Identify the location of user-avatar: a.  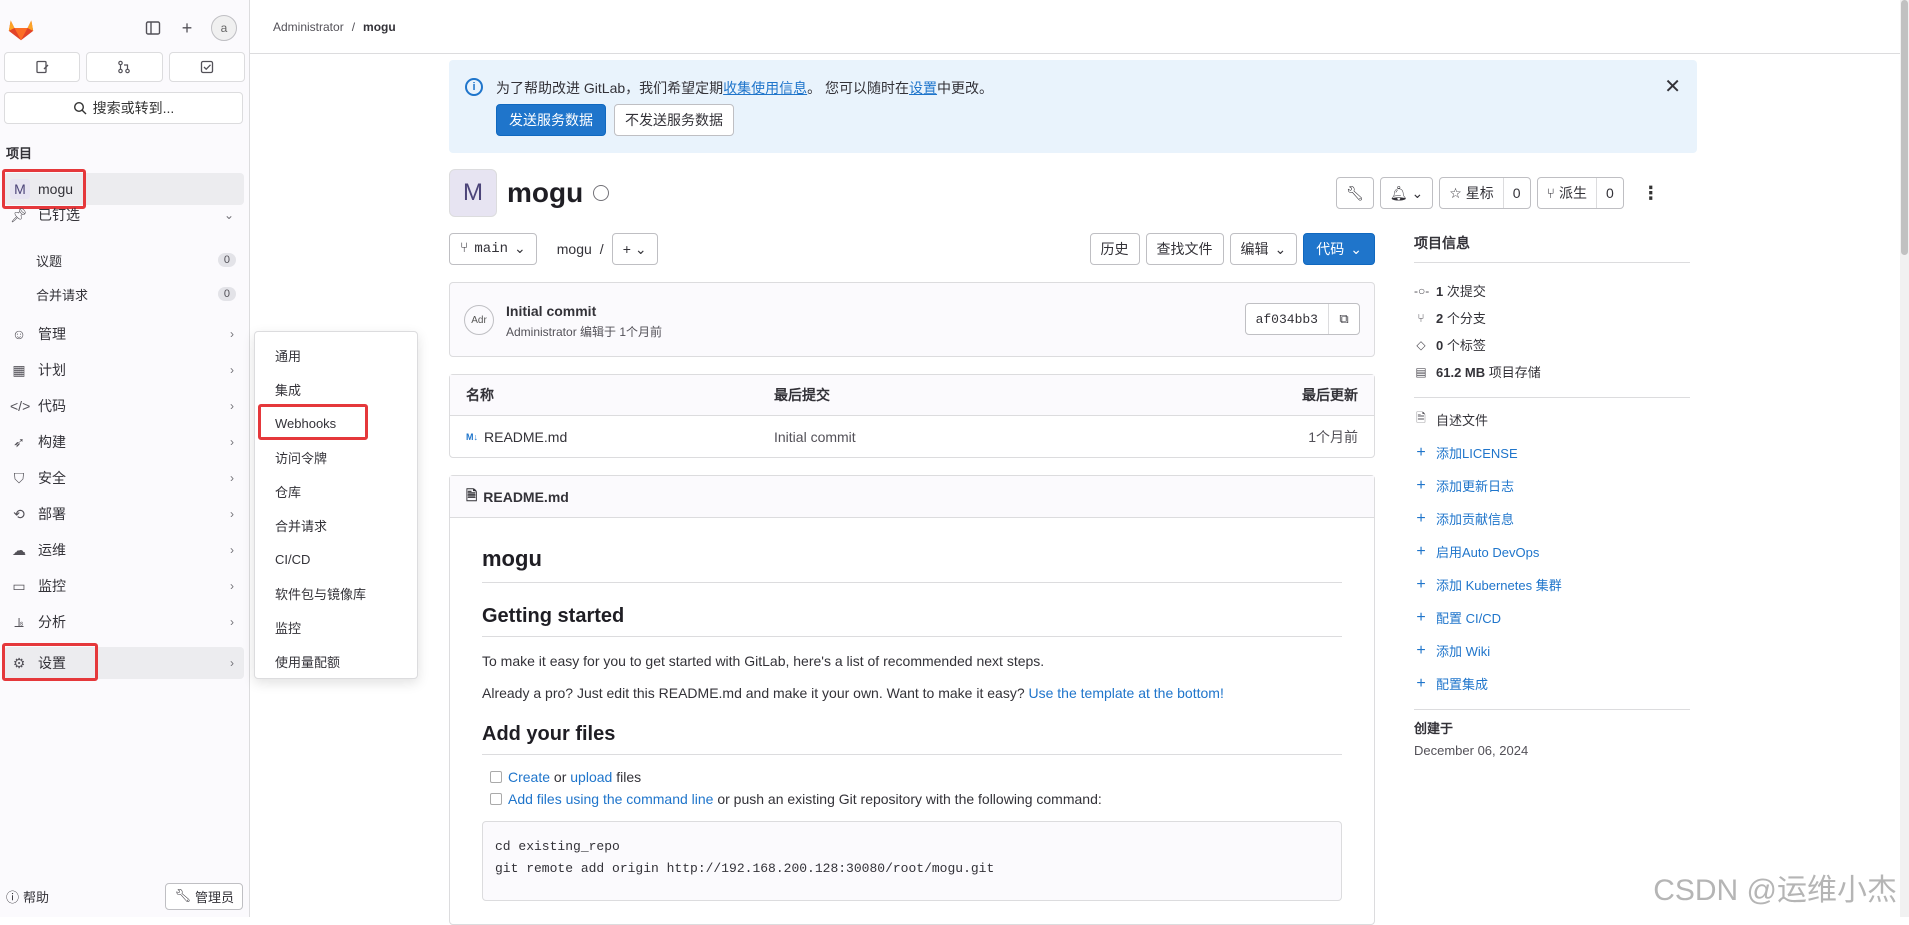
(224, 28).